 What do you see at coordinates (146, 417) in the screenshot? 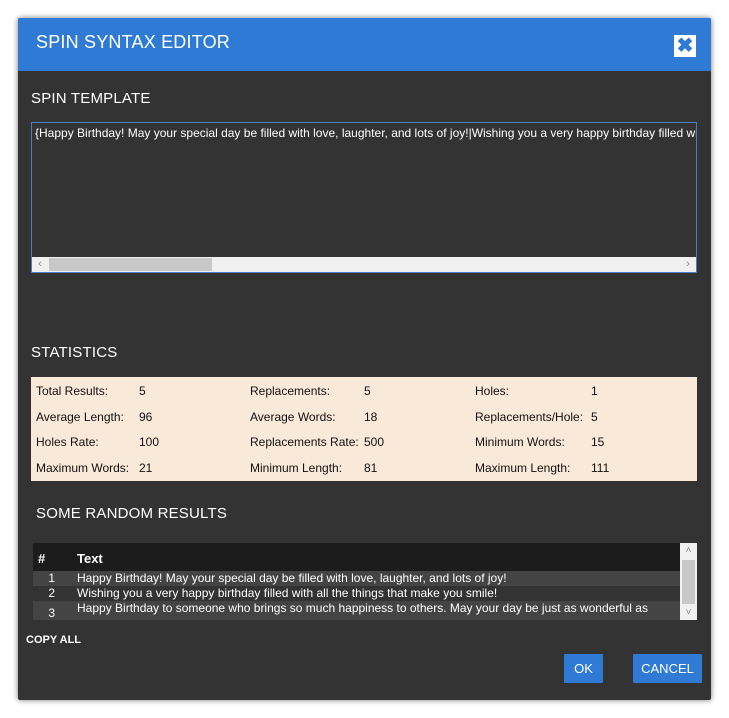
I see `stat-value: 96` at bounding box center [146, 417].